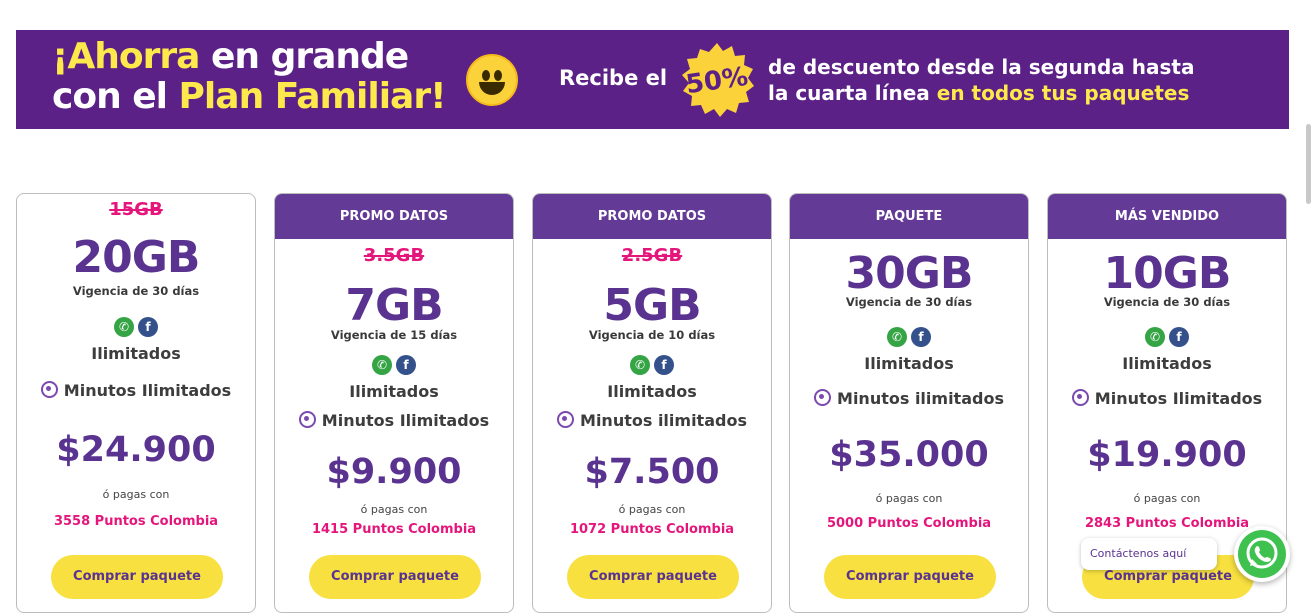 Image resolution: width=1313 pixels, height=613 pixels. Describe the element at coordinates (312, 96) in the screenshot. I see `banner-line2-yellow: Plan Familiar!` at that location.